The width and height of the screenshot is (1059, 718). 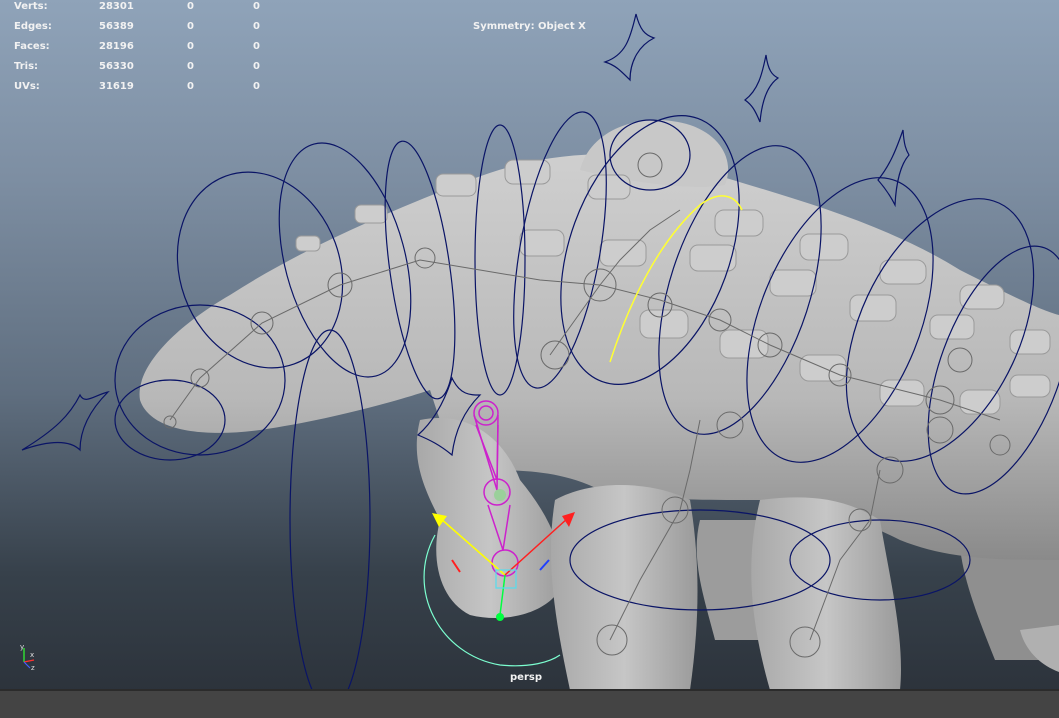 What do you see at coordinates (116, 86) in the screenshot?
I see `hud-value: 31619` at bounding box center [116, 86].